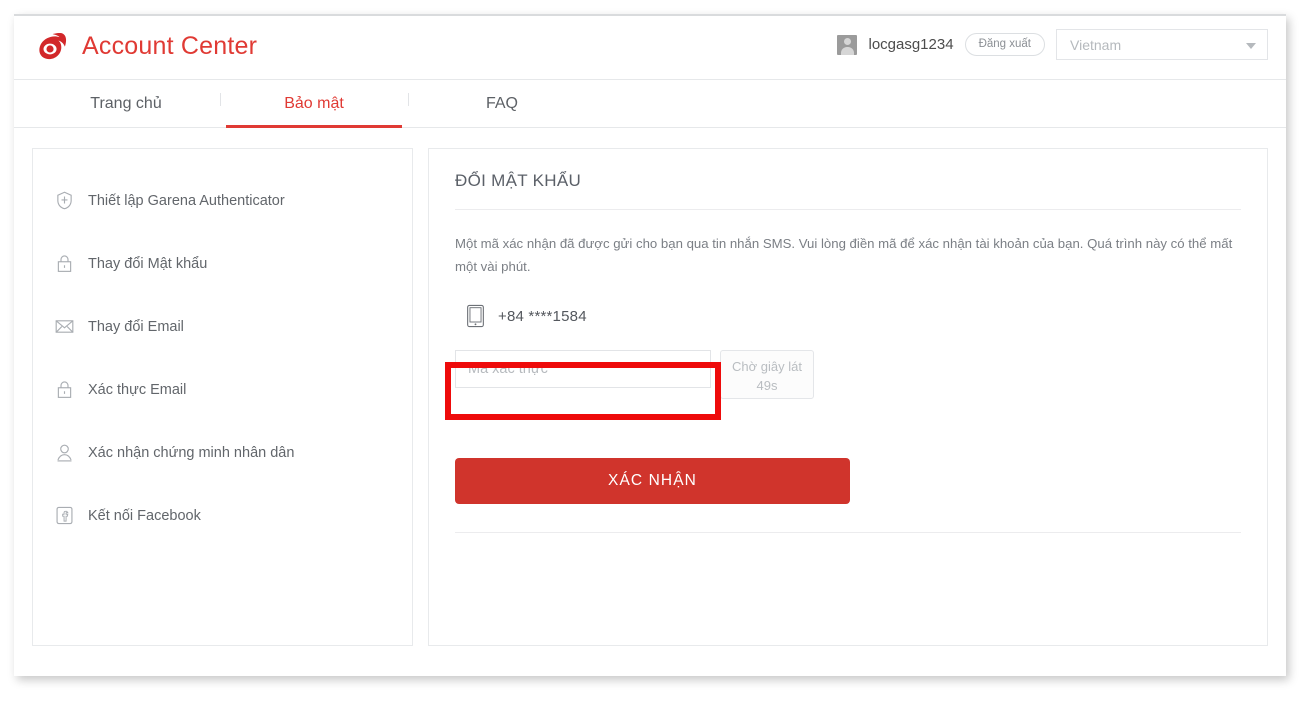 The image size is (1300, 704). Describe the element at coordinates (843, 374) in the screenshot. I see `code-row: Chờ giây lát 49s` at that location.